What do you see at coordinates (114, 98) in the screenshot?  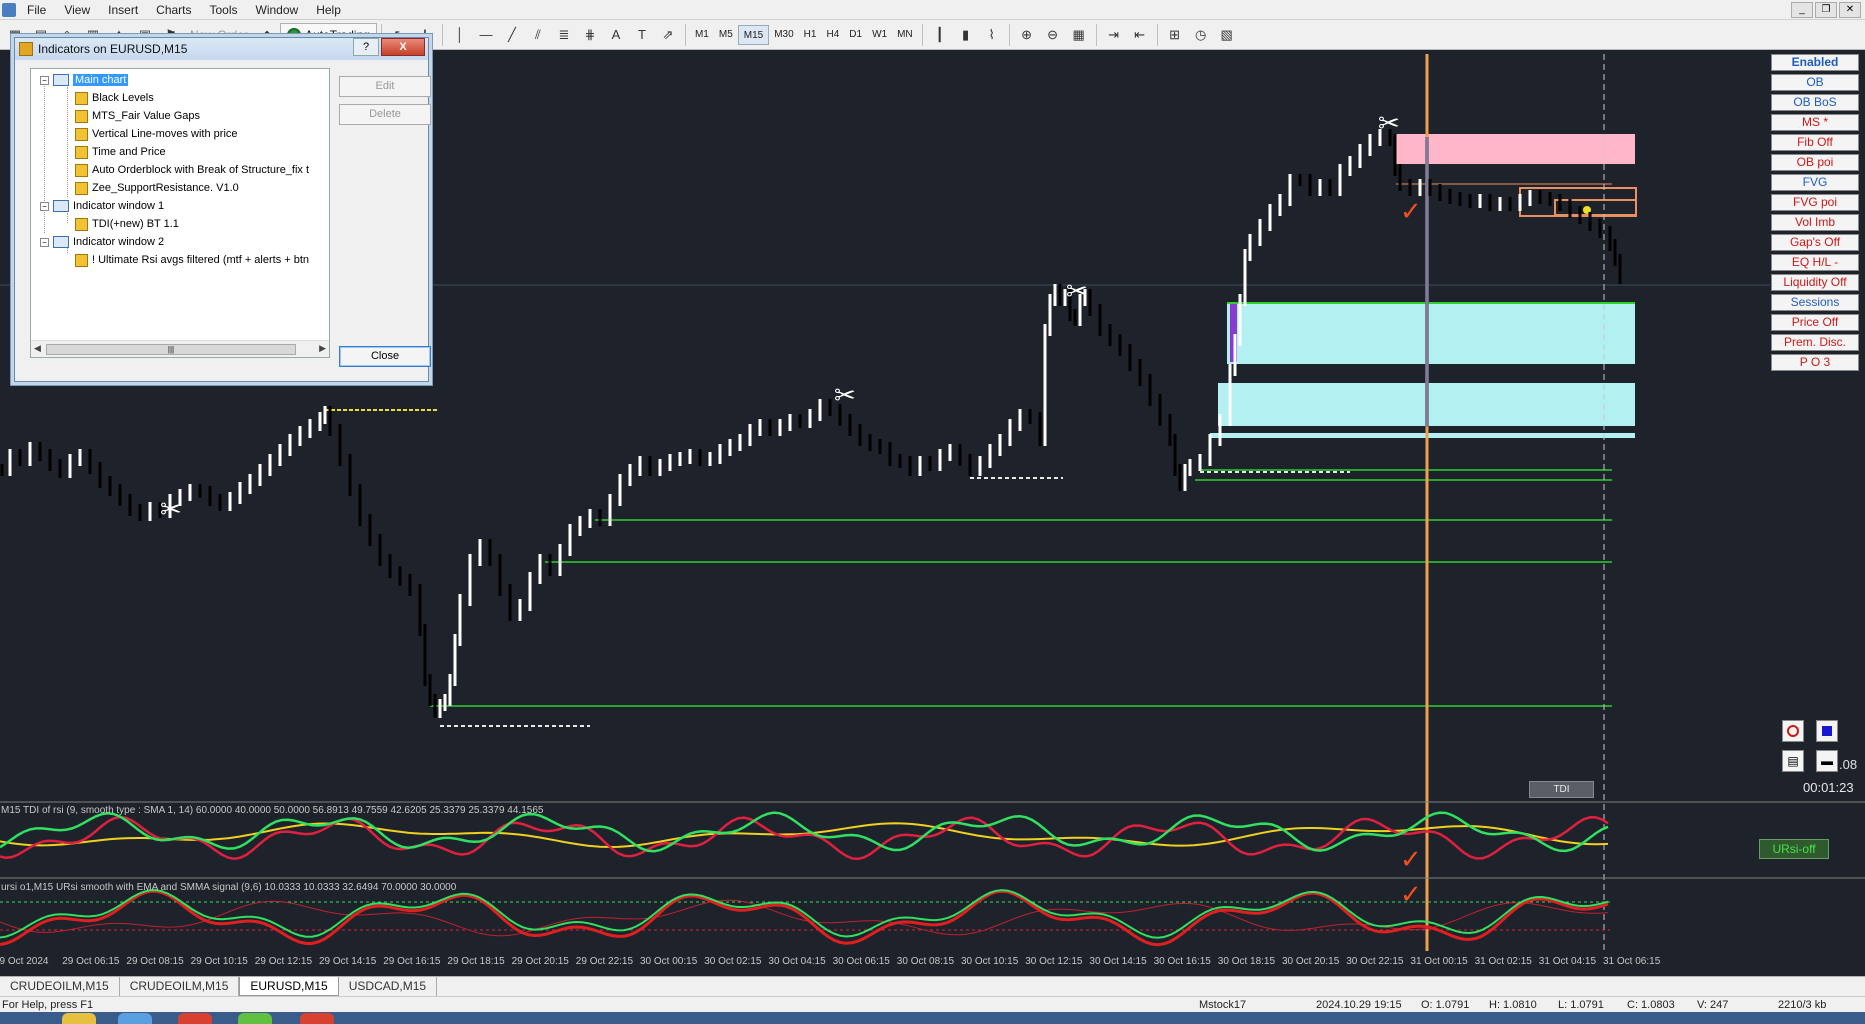 I see `tree-item-indicator: Black Levels` at bounding box center [114, 98].